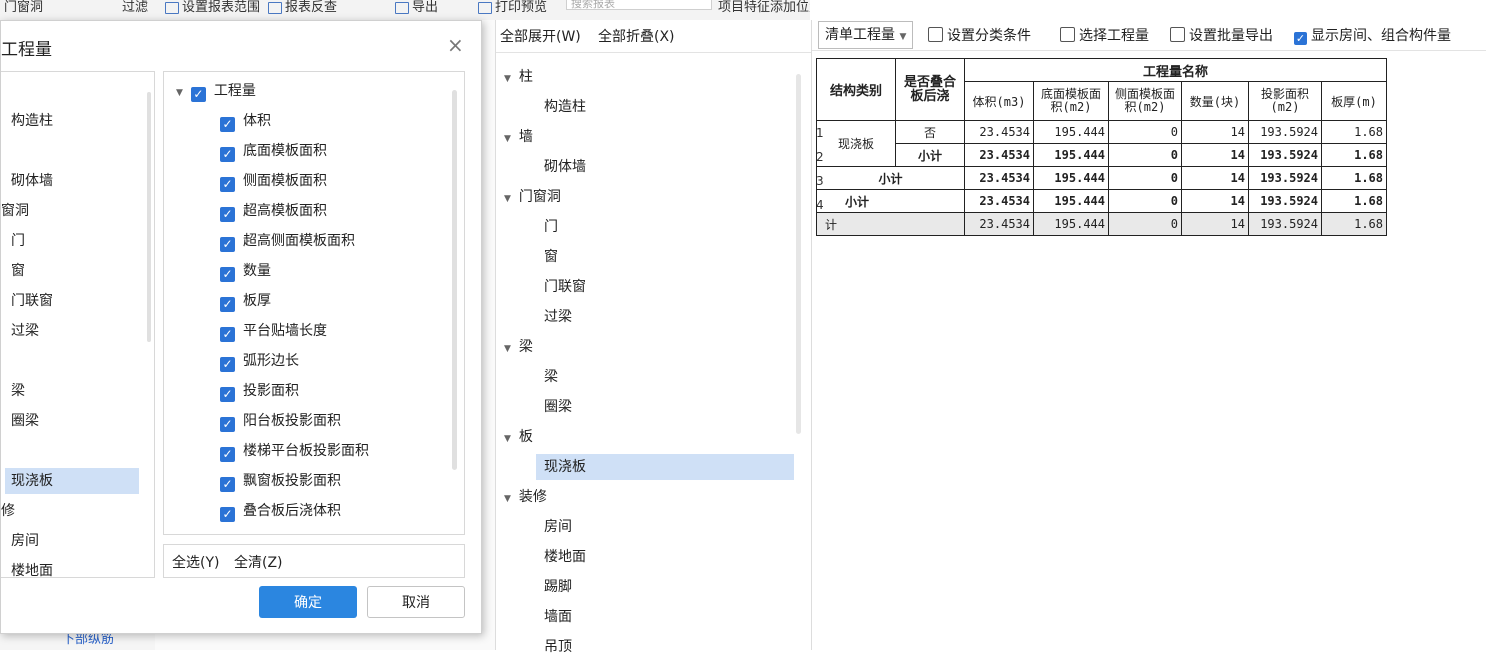 This screenshot has width=1486, height=660. What do you see at coordinates (216, 91) in the screenshot?
I see `check-root: ▼ ✓ 工程量` at bounding box center [216, 91].